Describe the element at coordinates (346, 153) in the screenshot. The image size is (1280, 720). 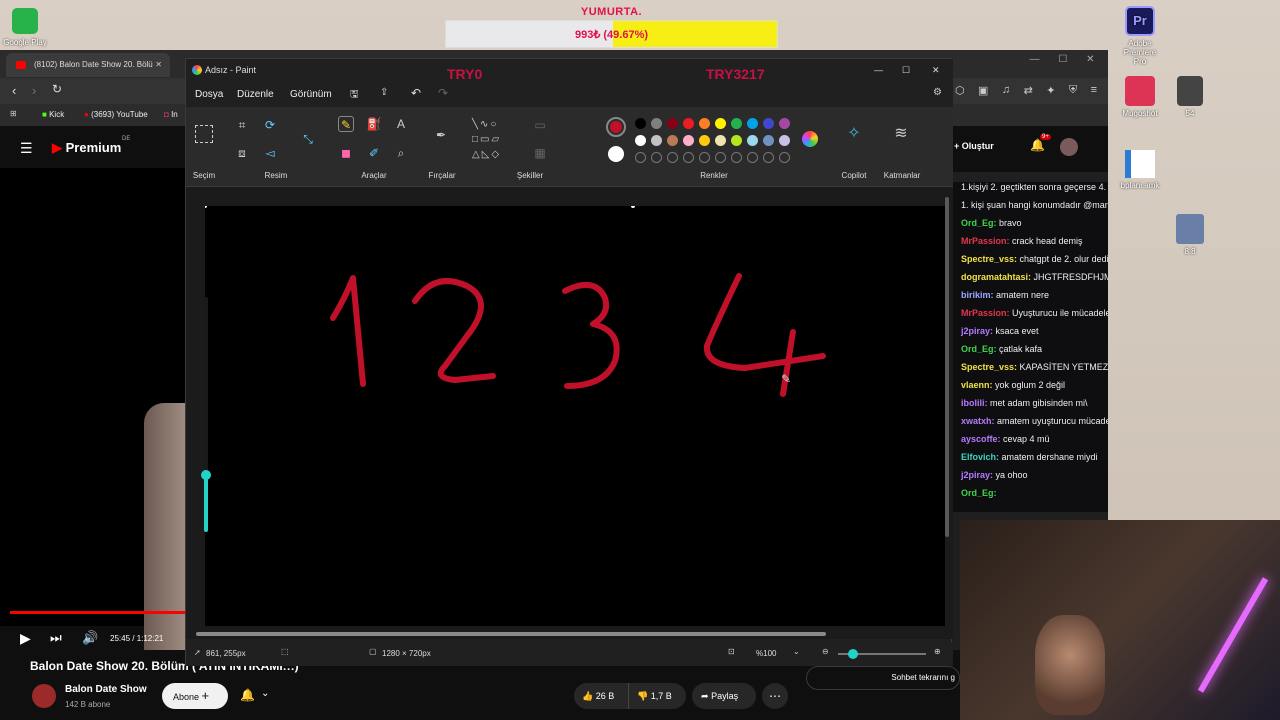
I see `eraser-icon: ◼` at that location.